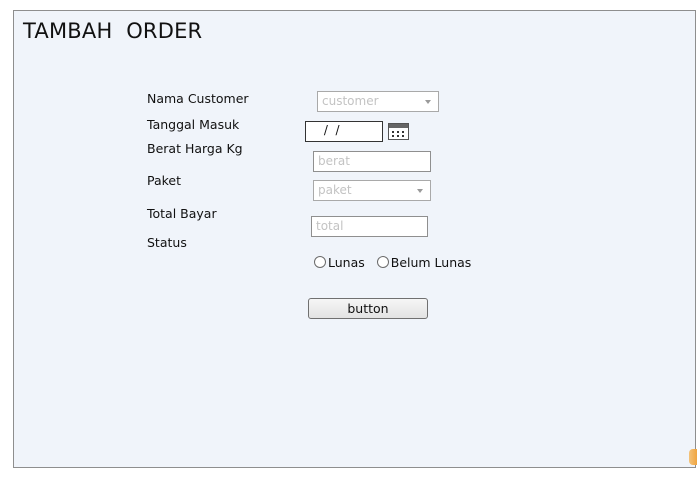  What do you see at coordinates (372, 161) in the screenshot?
I see `berat-input: berat` at bounding box center [372, 161].